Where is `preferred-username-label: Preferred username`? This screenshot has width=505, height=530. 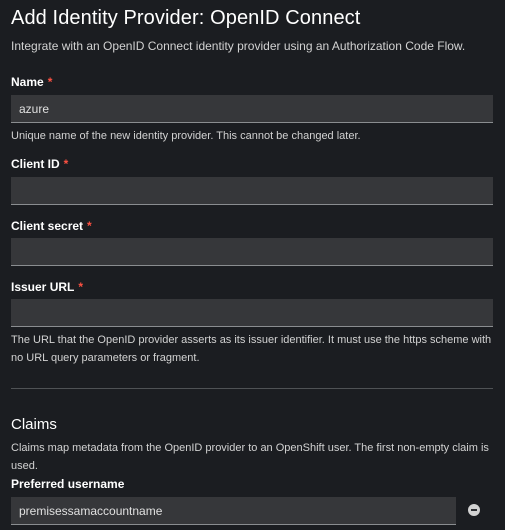 preferred-username-label: Preferred username is located at coordinates (68, 484).